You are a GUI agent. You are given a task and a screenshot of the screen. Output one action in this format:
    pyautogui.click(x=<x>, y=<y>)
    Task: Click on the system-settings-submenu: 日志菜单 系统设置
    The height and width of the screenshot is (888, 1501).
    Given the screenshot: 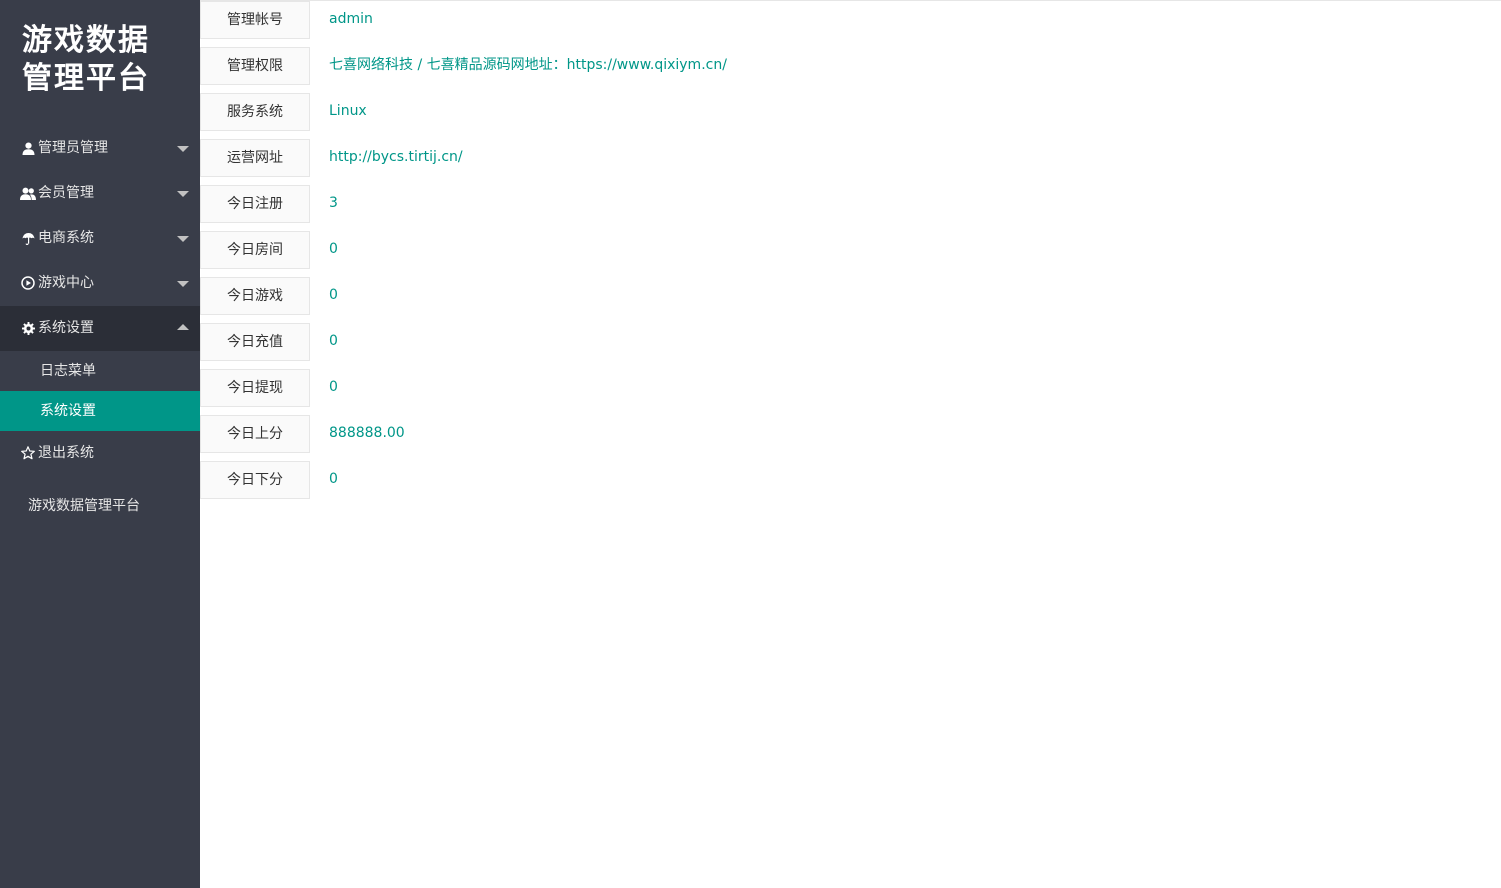 What is the action you would take?
    pyautogui.click(x=100, y=391)
    